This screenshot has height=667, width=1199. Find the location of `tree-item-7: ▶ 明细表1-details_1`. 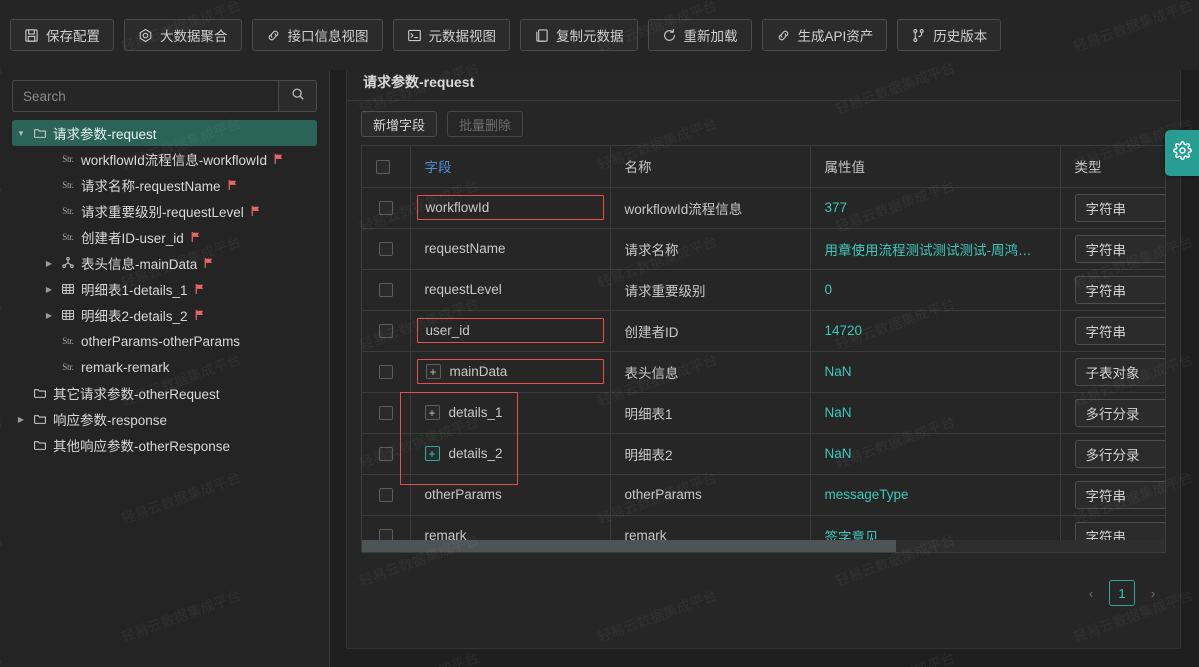

tree-item-7: ▶ 明细表1-details_1 is located at coordinates (164, 289).